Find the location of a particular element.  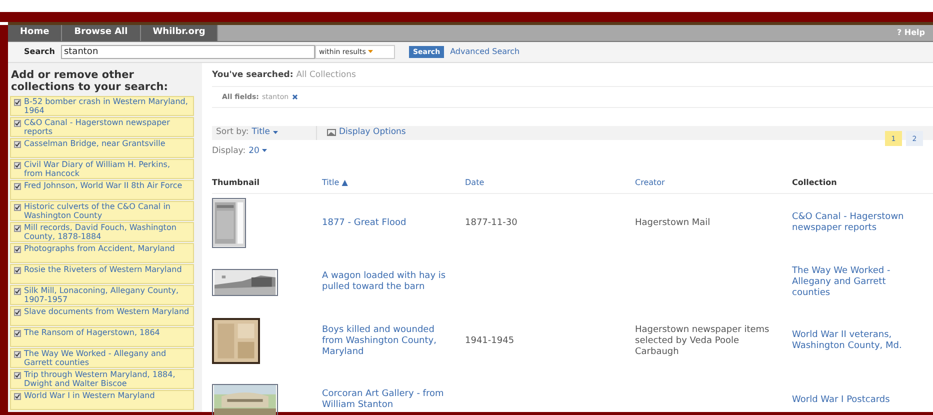

collection-item: Casselman Bridge, near Grantsville is located at coordinates (102, 148).